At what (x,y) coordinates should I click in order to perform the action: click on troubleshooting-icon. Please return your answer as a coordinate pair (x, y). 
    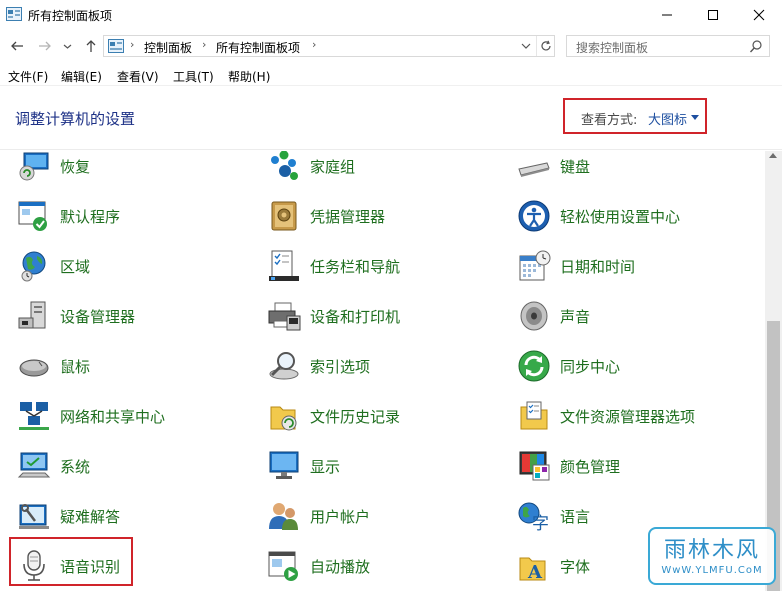
    Looking at the image, I should click on (34, 516).